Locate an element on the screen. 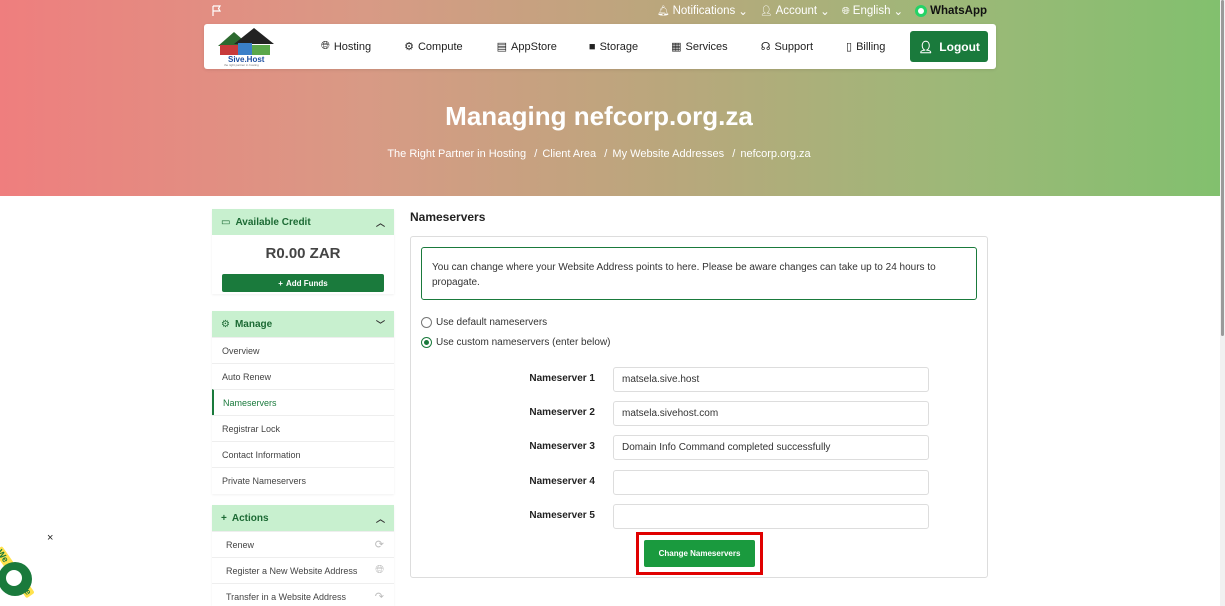 The width and height of the screenshot is (1225, 606). manage-title: Manage is located at coordinates (253, 324).